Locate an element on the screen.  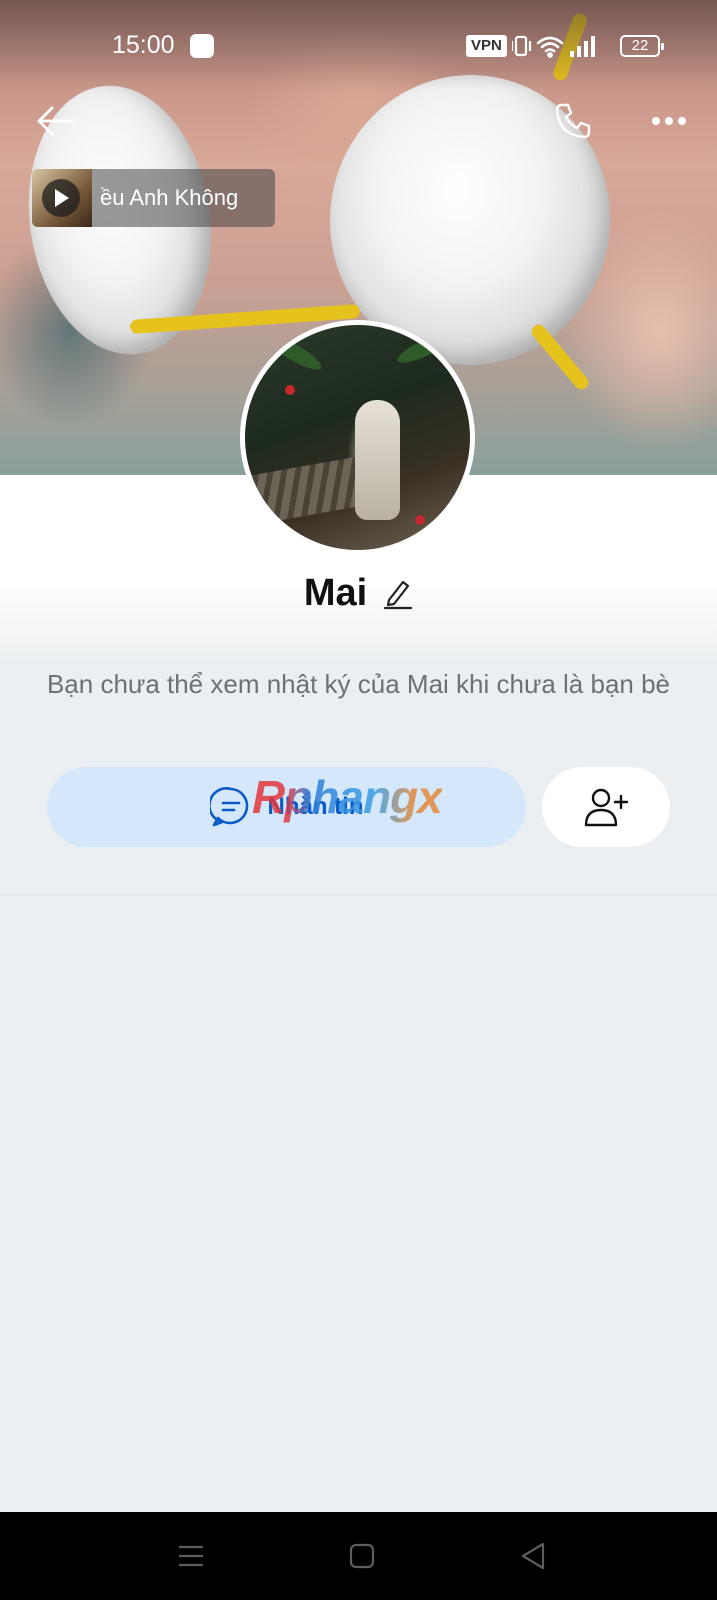
play-icon is located at coordinates (62, 198).